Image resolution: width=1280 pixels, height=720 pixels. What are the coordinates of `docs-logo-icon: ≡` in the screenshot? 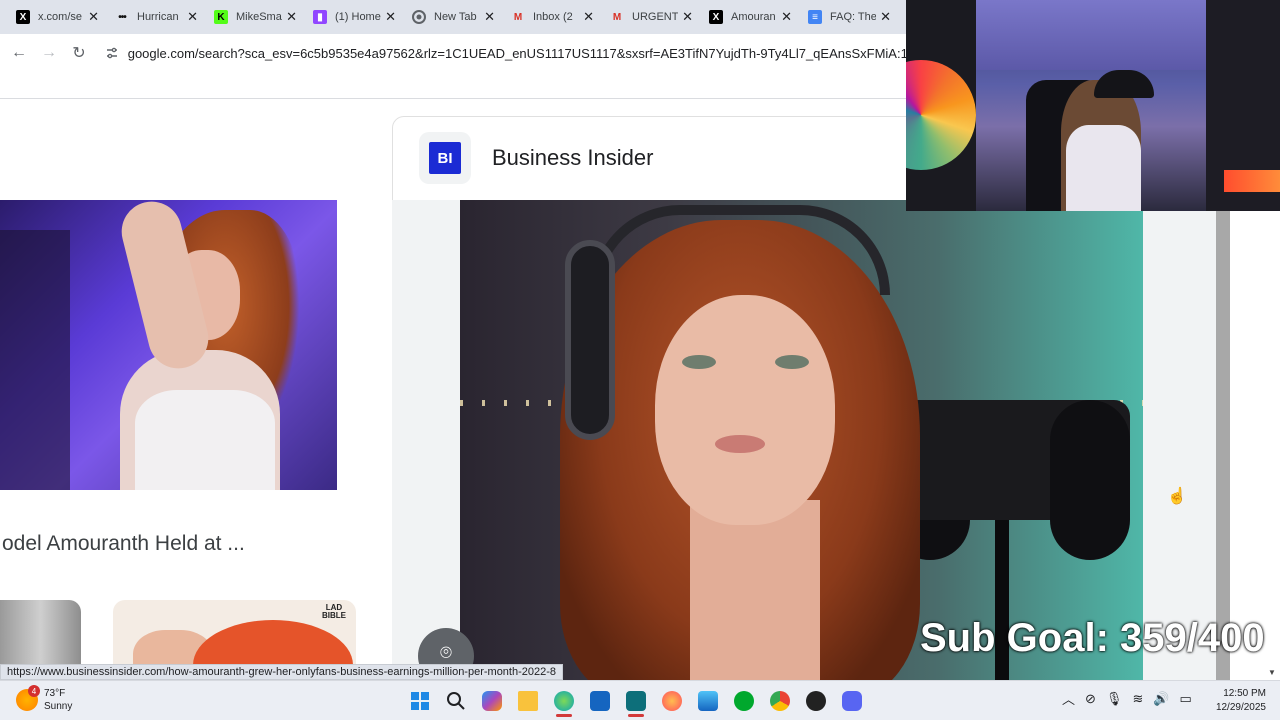 It's located at (815, 17).